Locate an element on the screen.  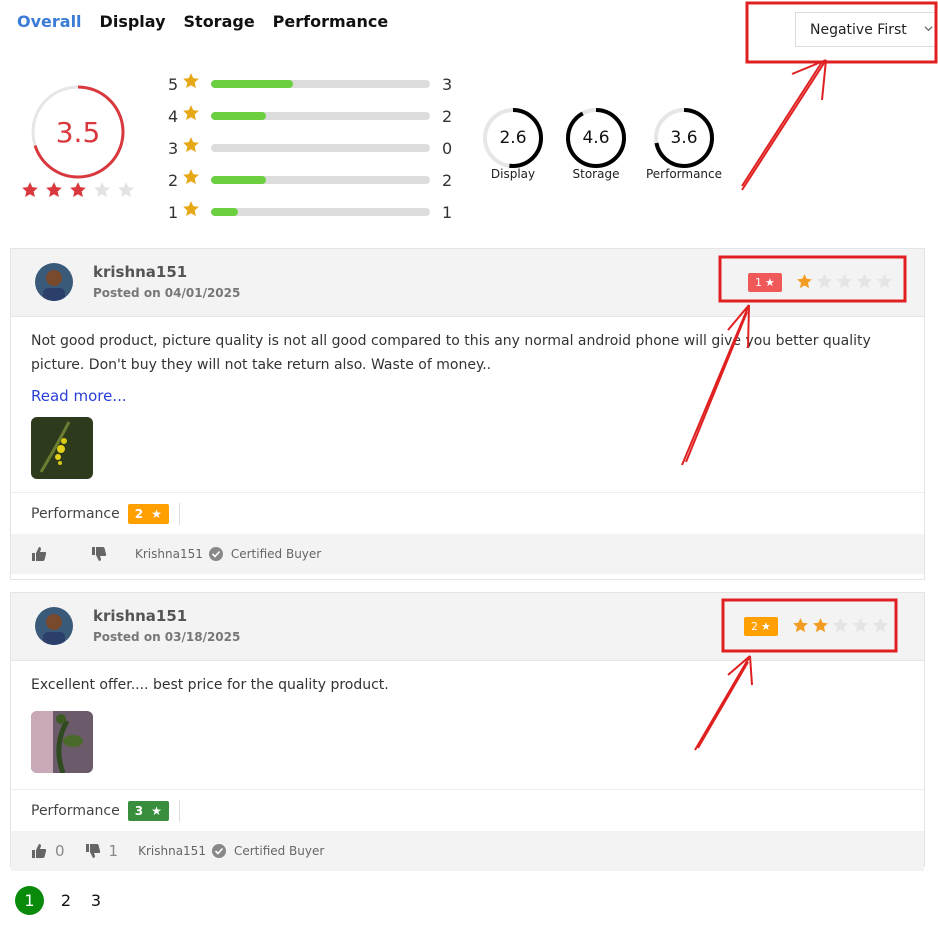
overall-rating-circle: 3.5 is located at coordinates (78, 132).